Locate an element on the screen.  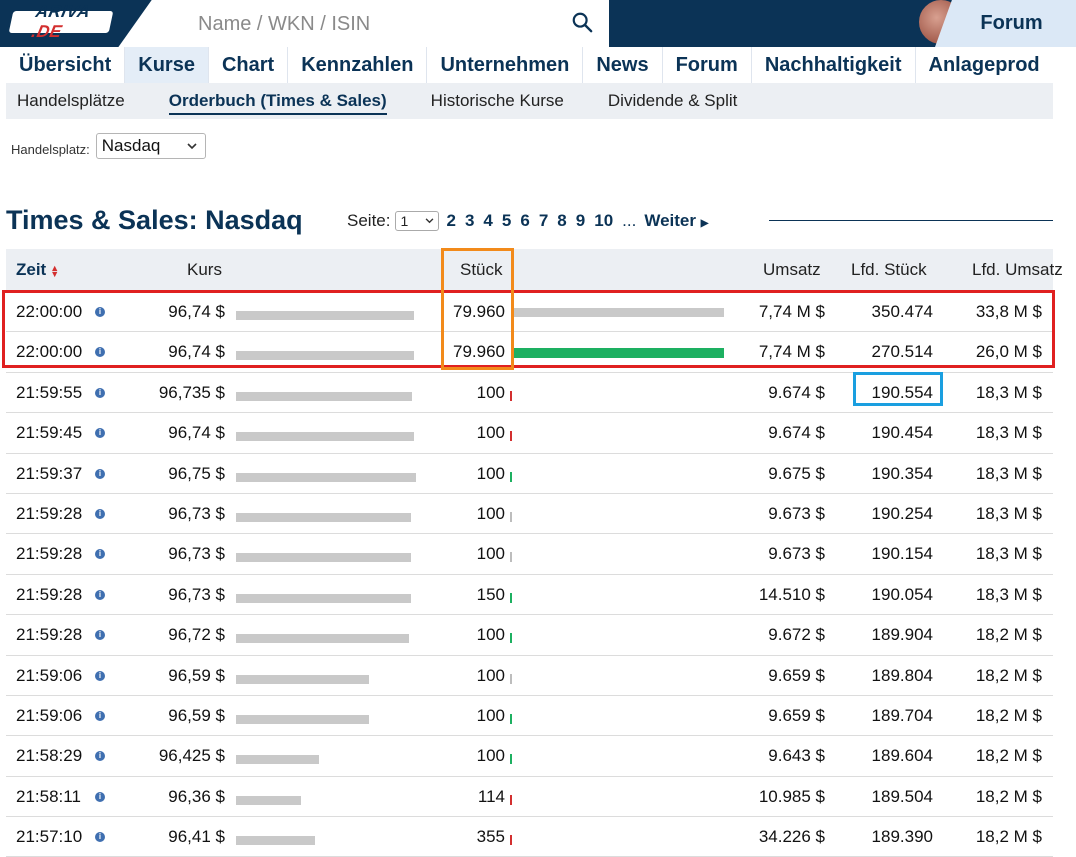
cell-umsatz: 10.985 $ is located at coordinates (791, 796).